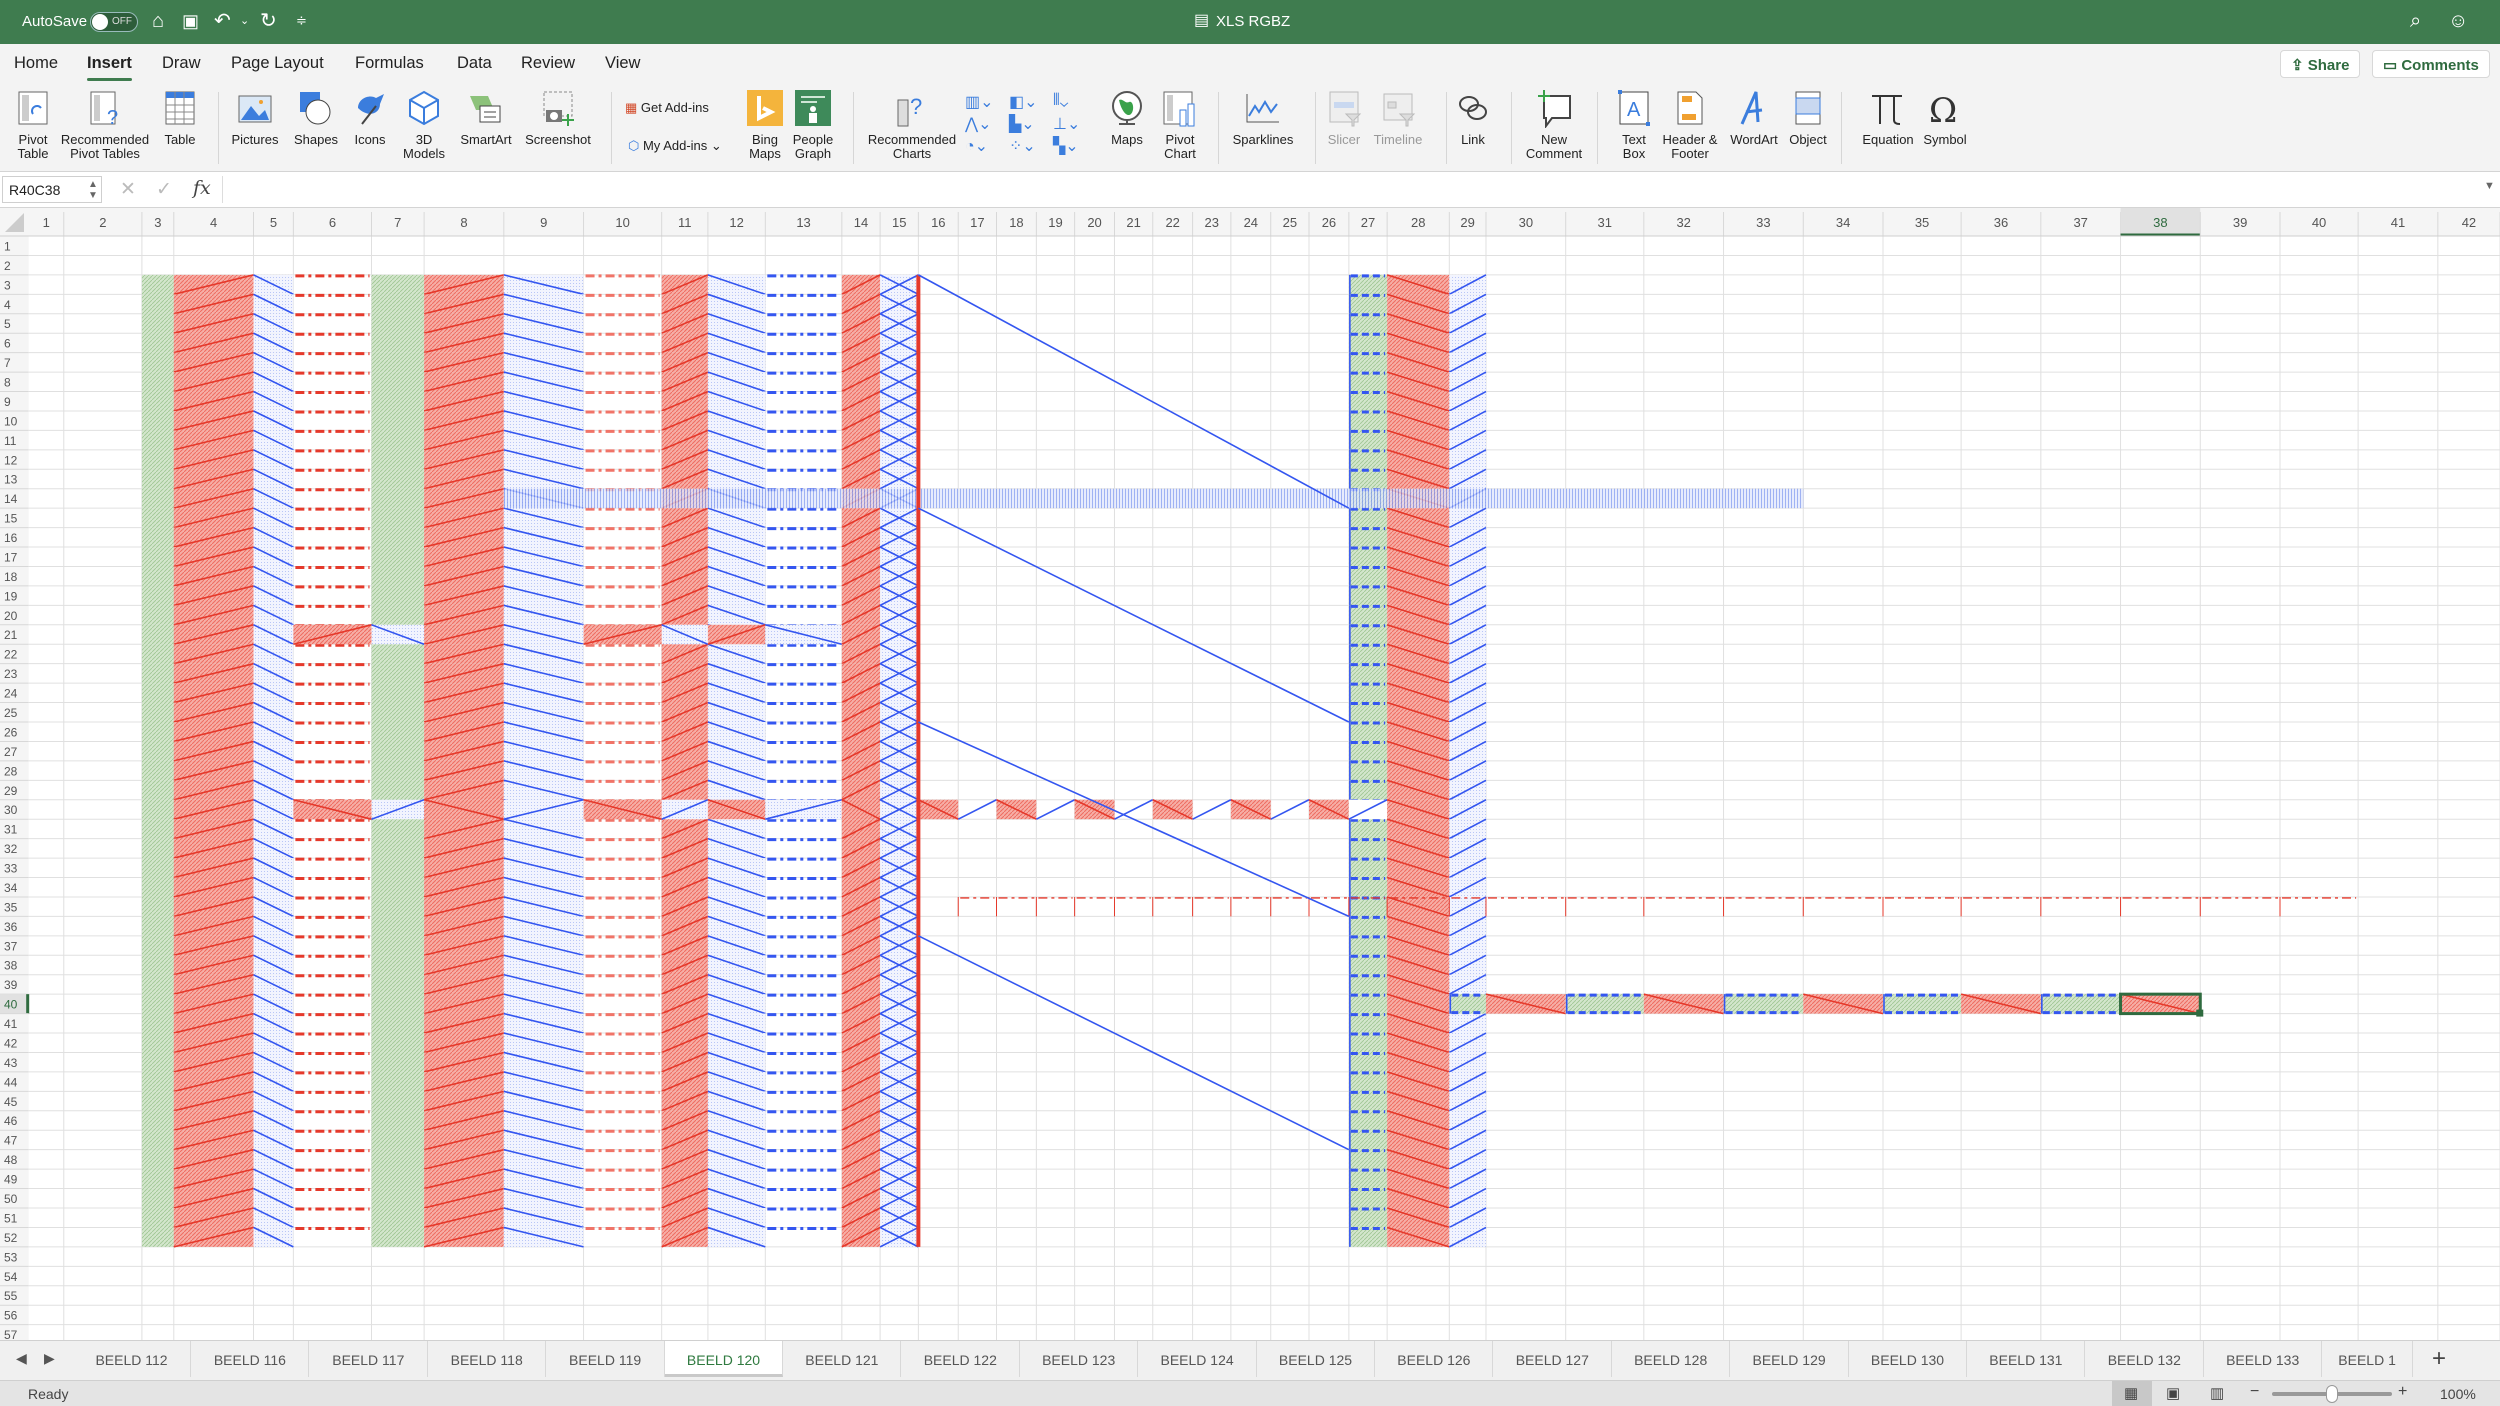 This screenshot has width=2500, height=1406. What do you see at coordinates (397, 222) in the screenshot?
I see `column-header: 7` at bounding box center [397, 222].